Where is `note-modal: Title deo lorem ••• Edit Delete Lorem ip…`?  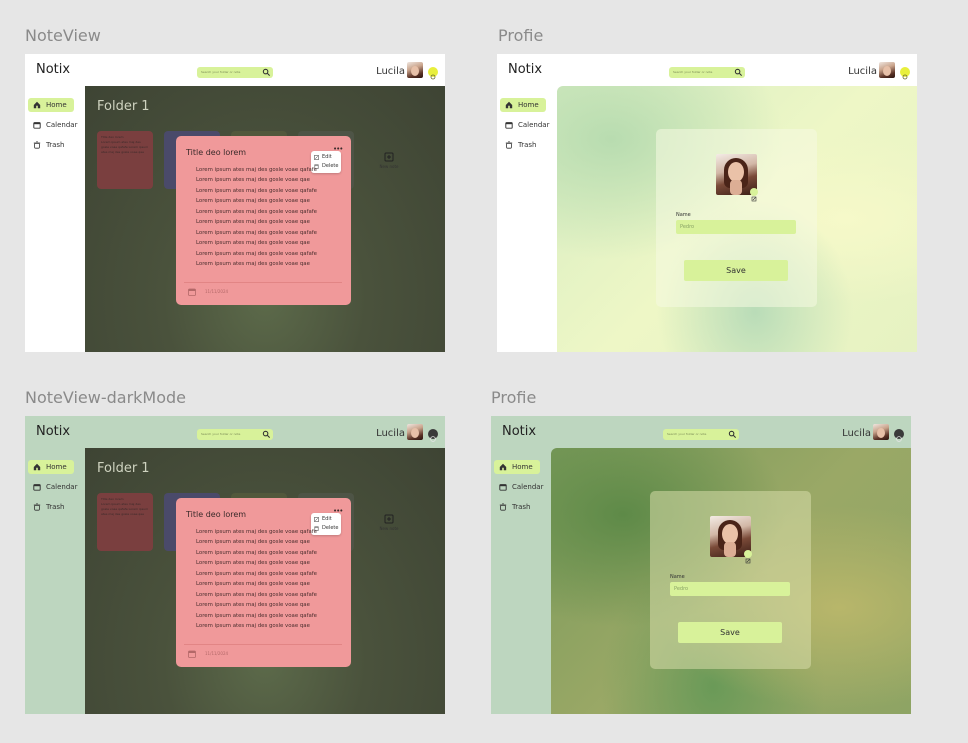 note-modal: Title deo lorem ••• Edit Delete Lorem ip… is located at coordinates (263, 220).